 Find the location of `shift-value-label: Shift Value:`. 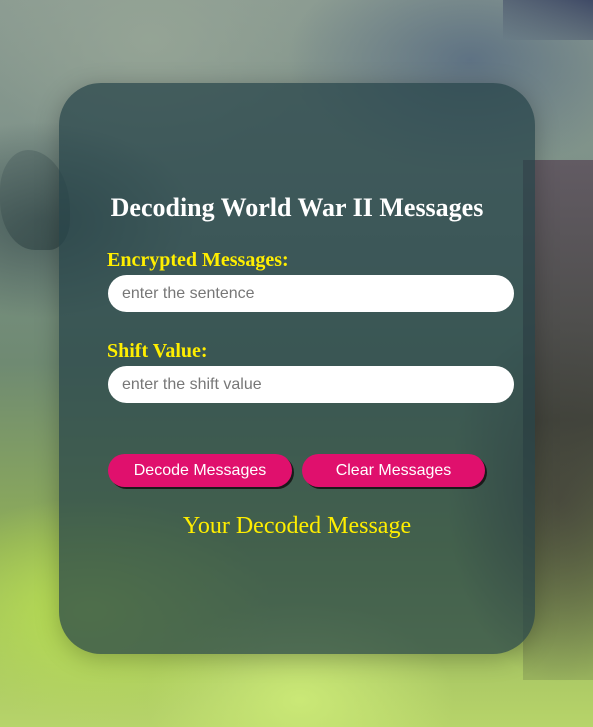

shift-value-label: Shift Value: is located at coordinates (157, 351).